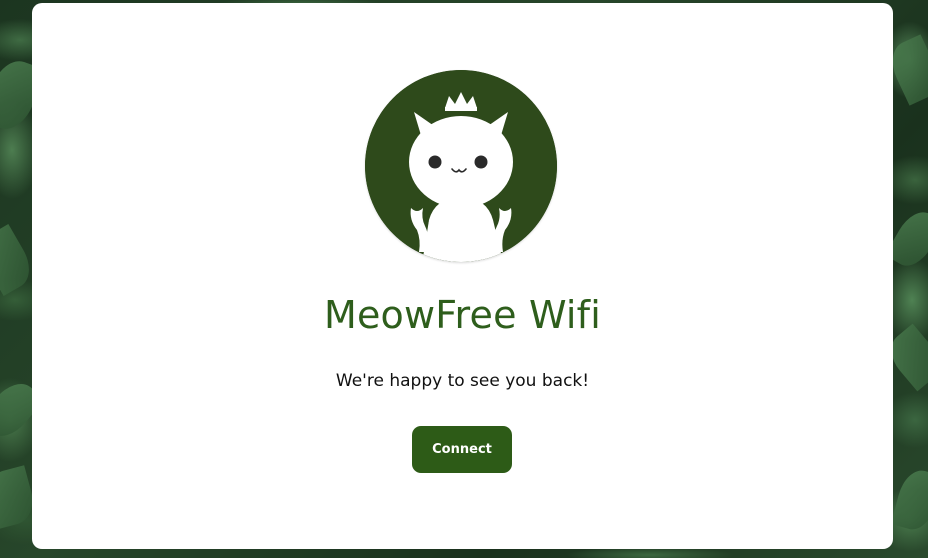  What do you see at coordinates (462, 315) in the screenshot?
I see `page-title: MeowFree Wifi` at bounding box center [462, 315].